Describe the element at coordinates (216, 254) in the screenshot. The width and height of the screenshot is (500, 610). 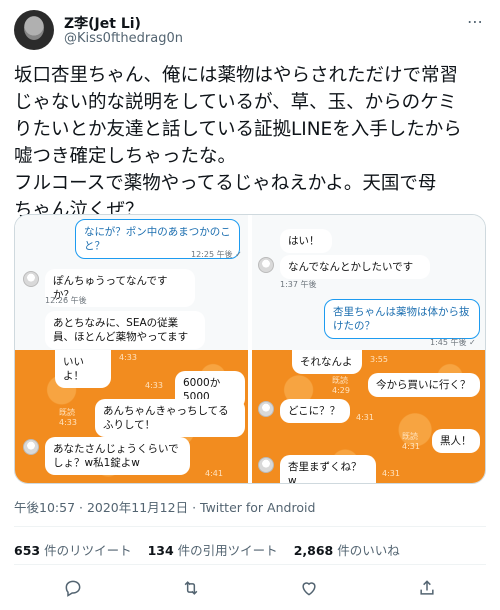
I see `chat-timestamp: 12:25 午後 ✓` at that location.